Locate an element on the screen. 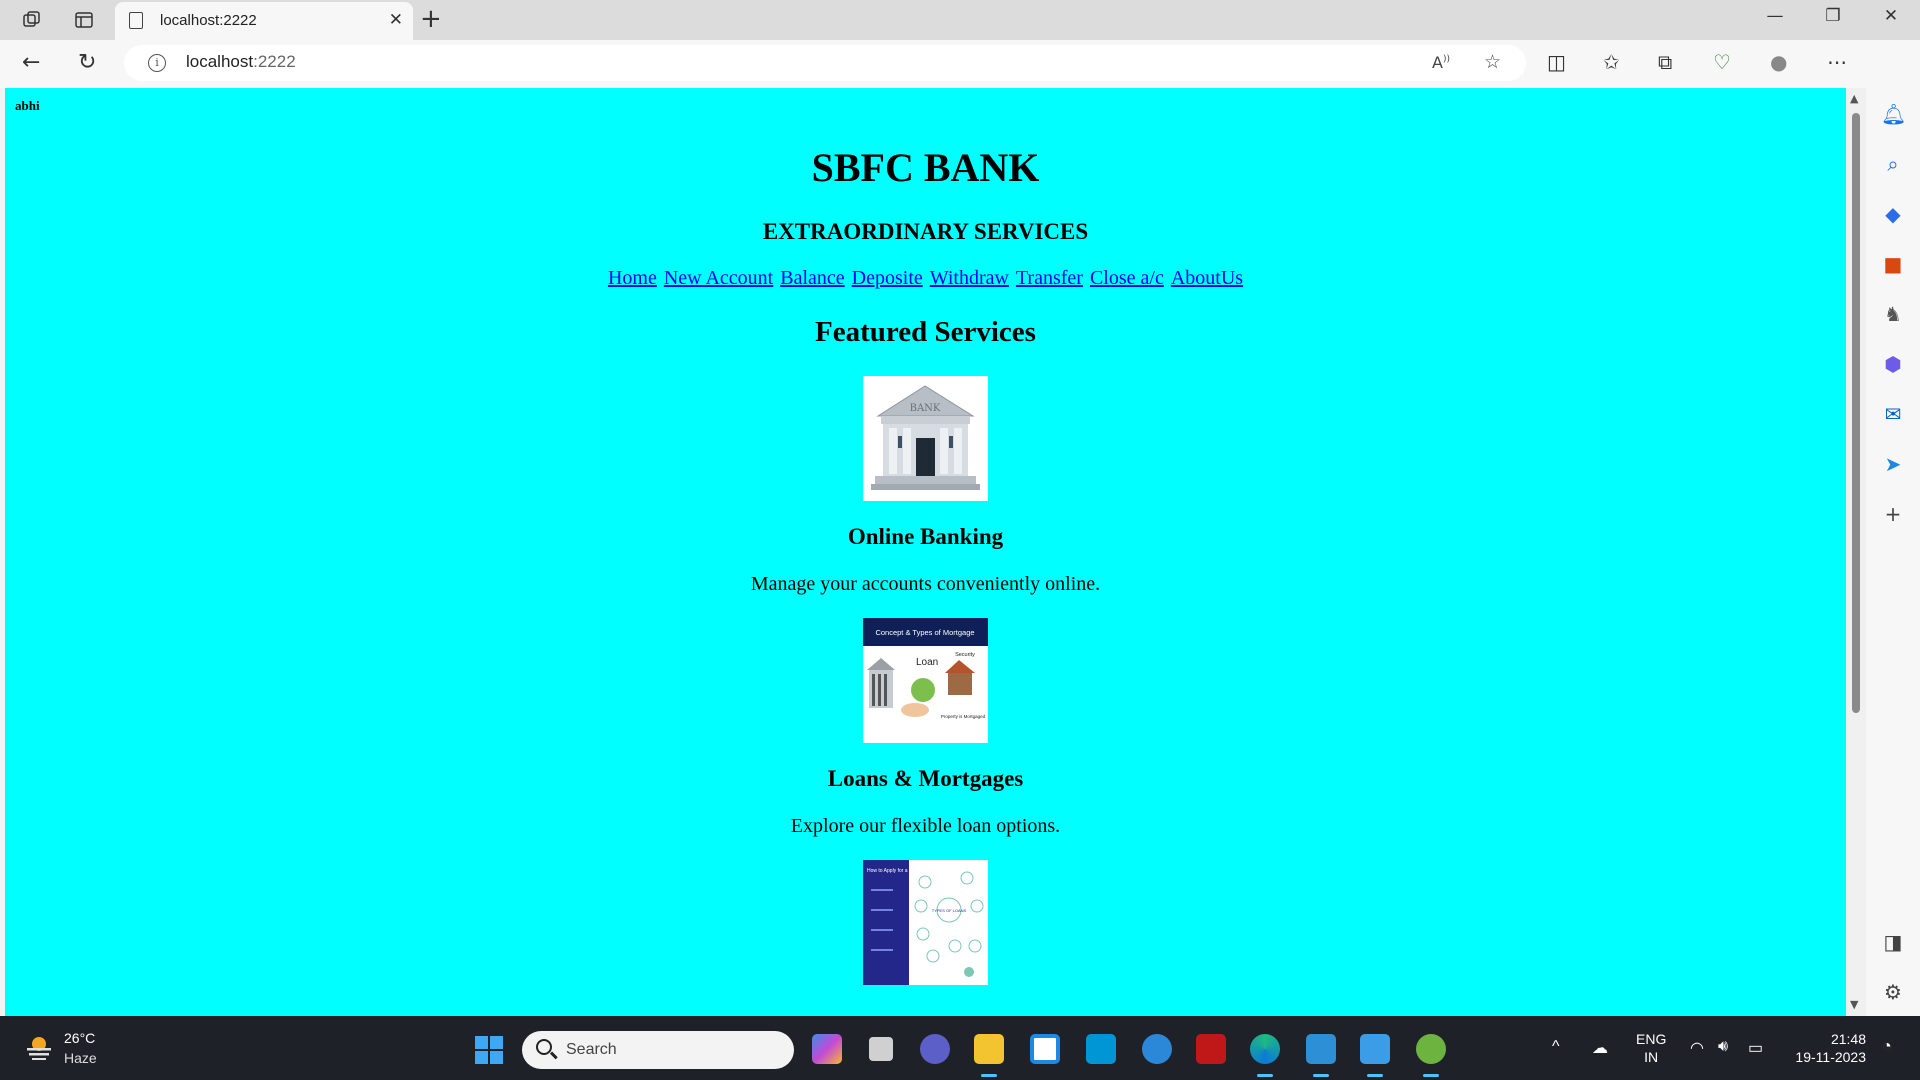  svg-text: TYPES OF LOANS is located at coordinates (949, 910).